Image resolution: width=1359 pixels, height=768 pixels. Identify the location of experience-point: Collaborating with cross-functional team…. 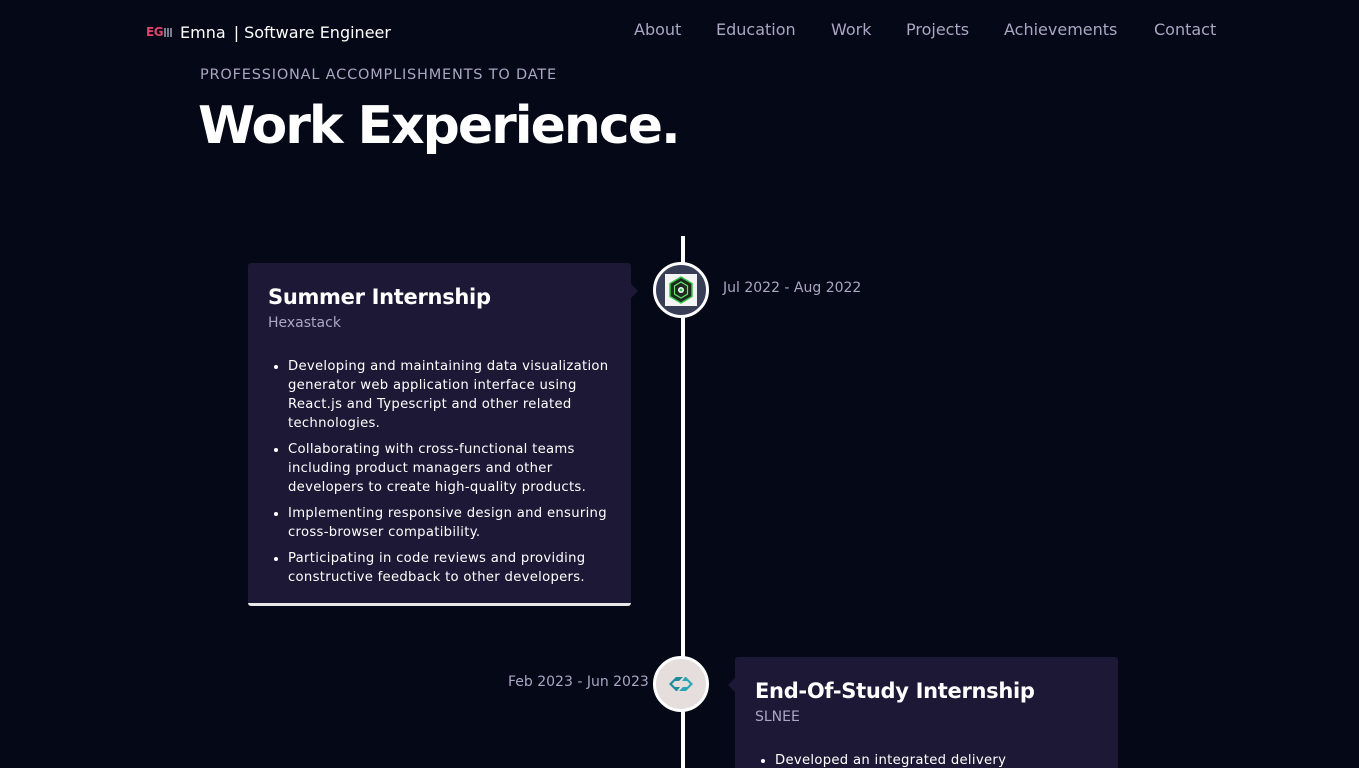
(449, 468).